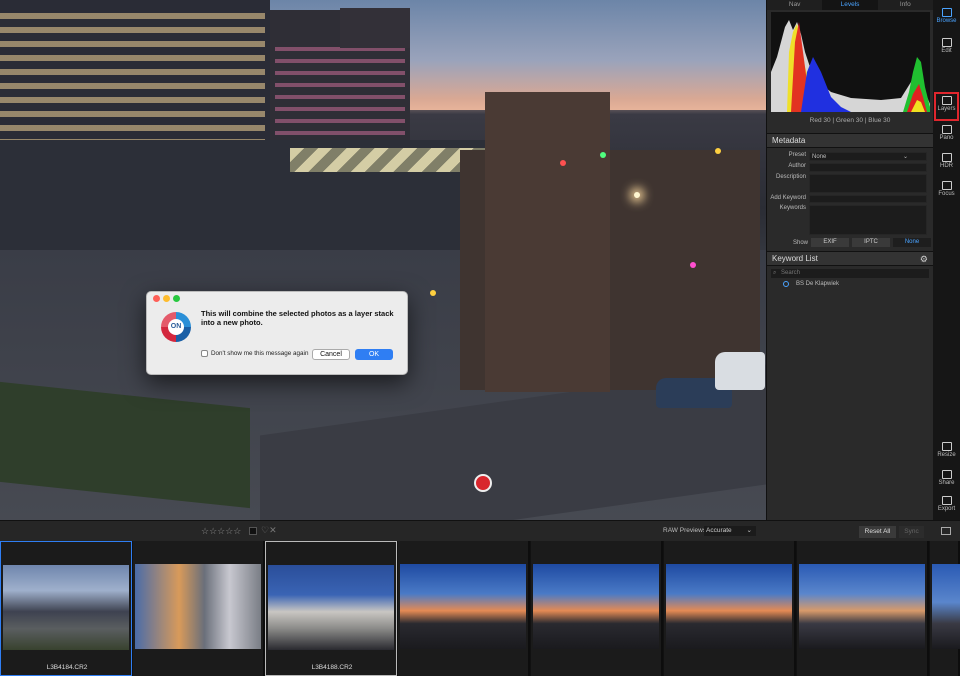  Describe the element at coordinates (911, 532) in the screenshot. I see `sync-button: Sync` at that location.